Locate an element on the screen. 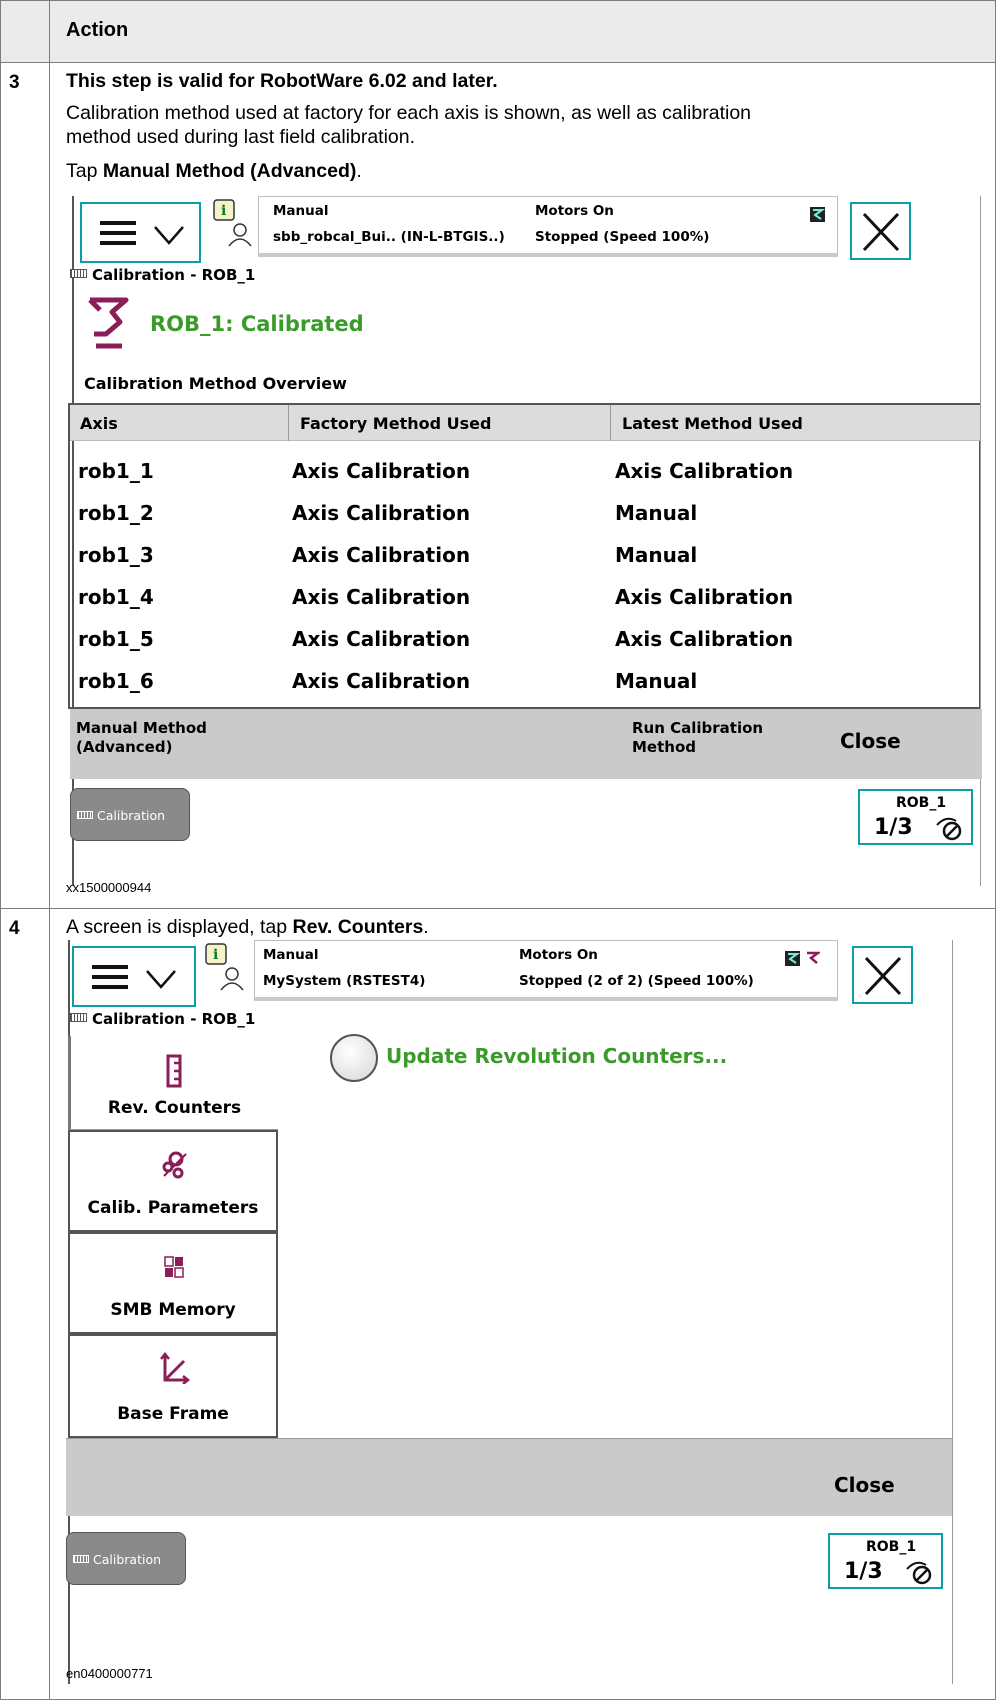 This screenshot has width=996, height=1700. overview-title: Calibration Method Overview is located at coordinates (215, 383).